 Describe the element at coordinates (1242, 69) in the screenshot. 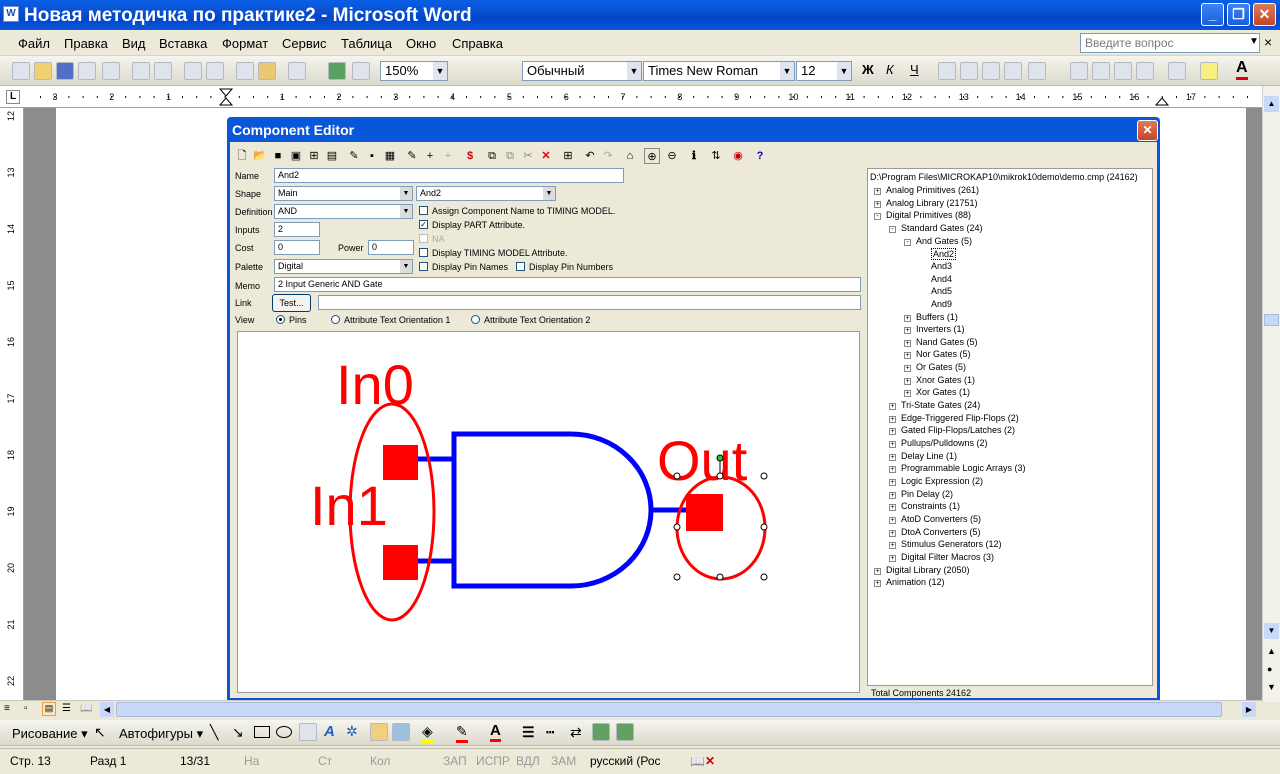

I see `font-color-icon: A` at that location.